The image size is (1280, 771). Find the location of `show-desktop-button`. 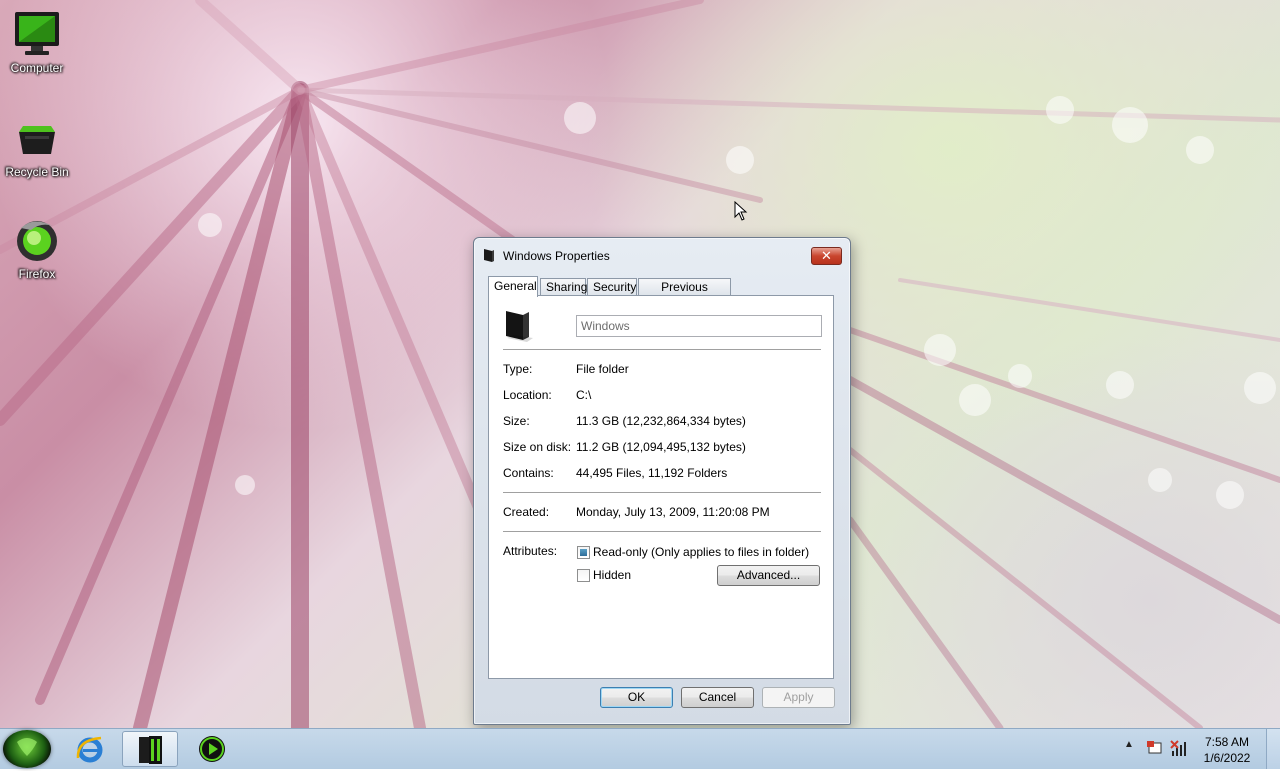

show-desktop-button is located at coordinates (1273, 749).